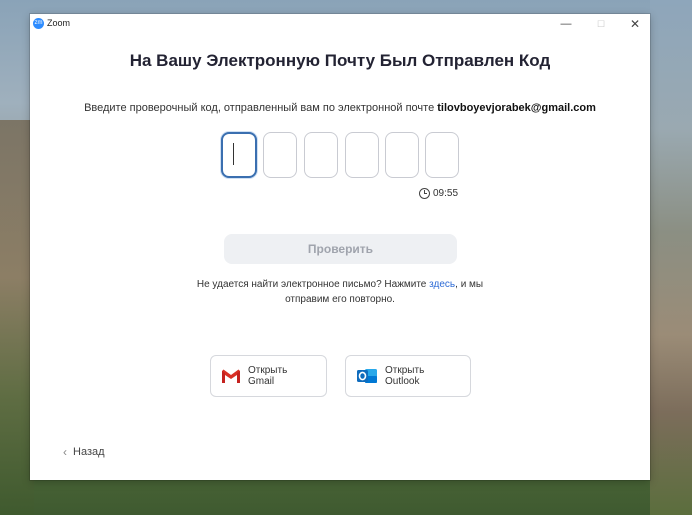  I want to click on background-landscape-right, so click(671, 257).